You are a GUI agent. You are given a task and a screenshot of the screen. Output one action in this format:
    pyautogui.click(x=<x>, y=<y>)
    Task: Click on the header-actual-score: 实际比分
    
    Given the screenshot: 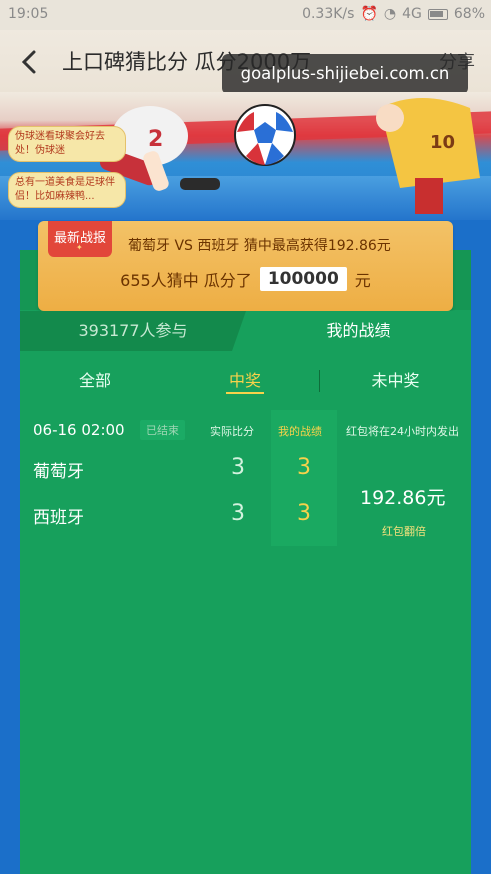 What is the action you would take?
    pyautogui.click(x=232, y=431)
    